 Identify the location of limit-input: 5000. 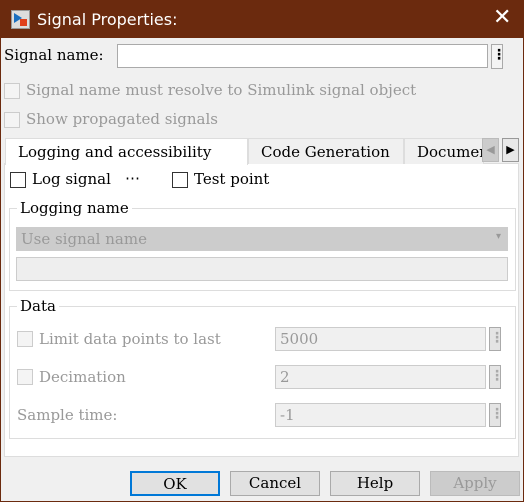
(380, 339).